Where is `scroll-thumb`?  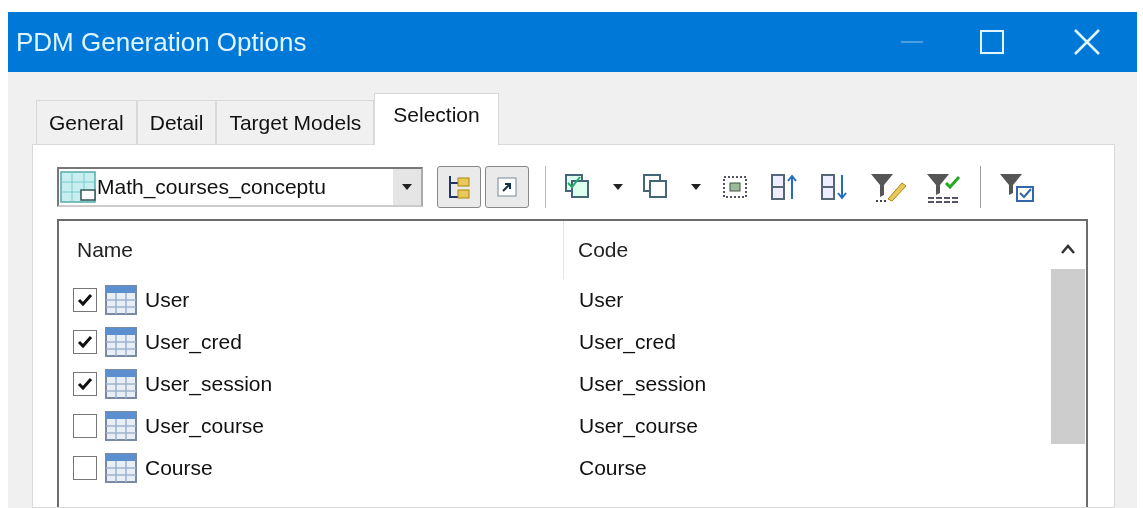 scroll-thumb is located at coordinates (1068, 356).